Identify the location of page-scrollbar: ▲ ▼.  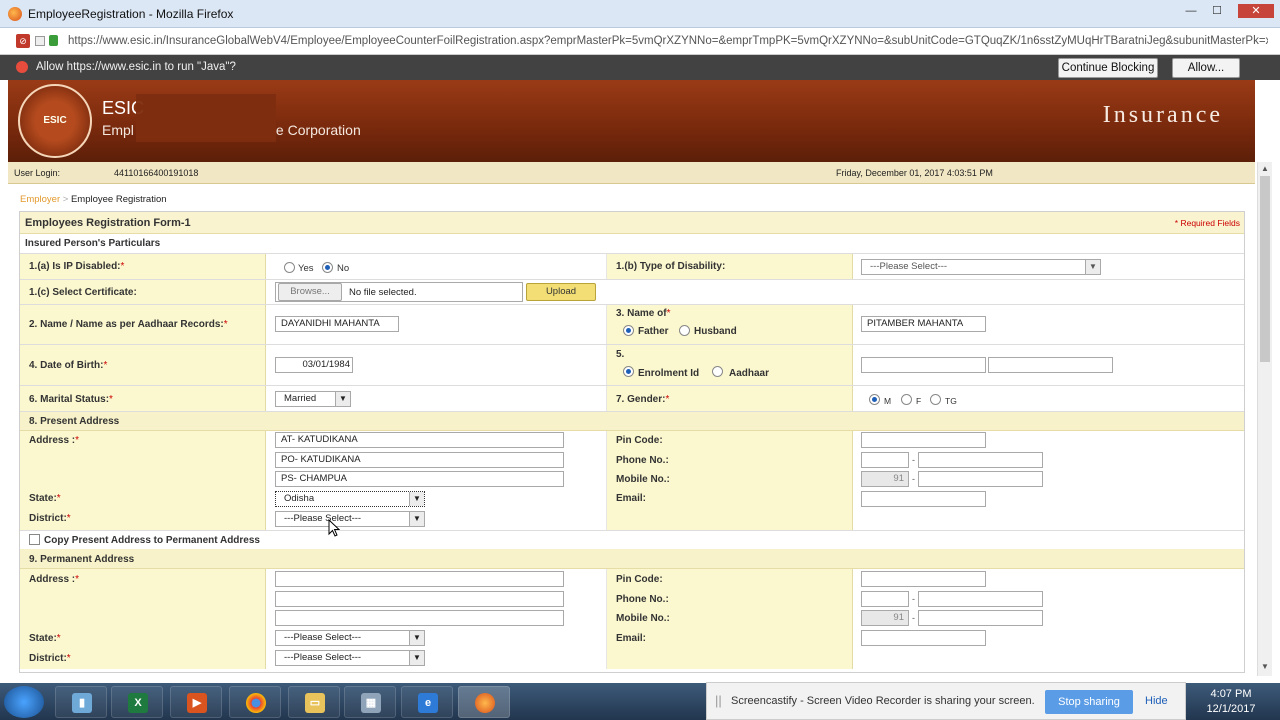
(1264, 419).